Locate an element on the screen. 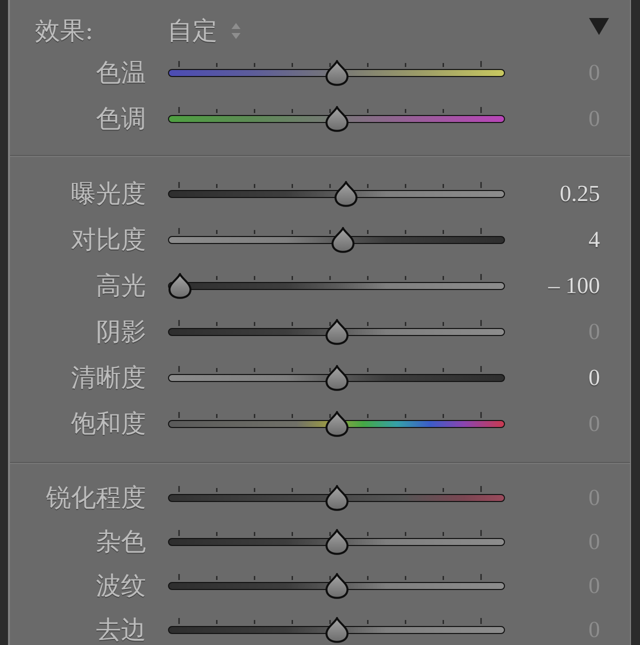  slider-label: 色温 is located at coordinates (120, 73).